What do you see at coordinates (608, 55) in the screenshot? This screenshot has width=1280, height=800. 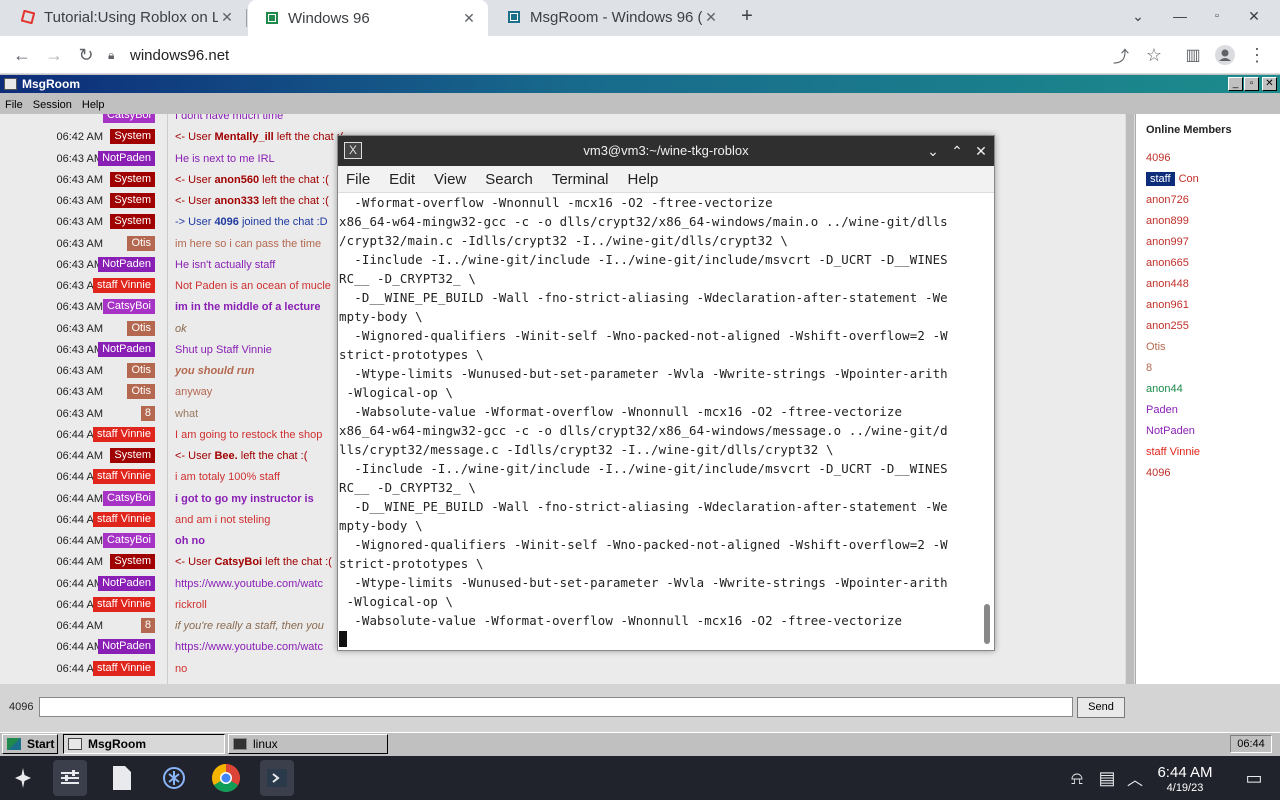 I see `address-bar: 🔒︎ windows96.net` at bounding box center [608, 55].